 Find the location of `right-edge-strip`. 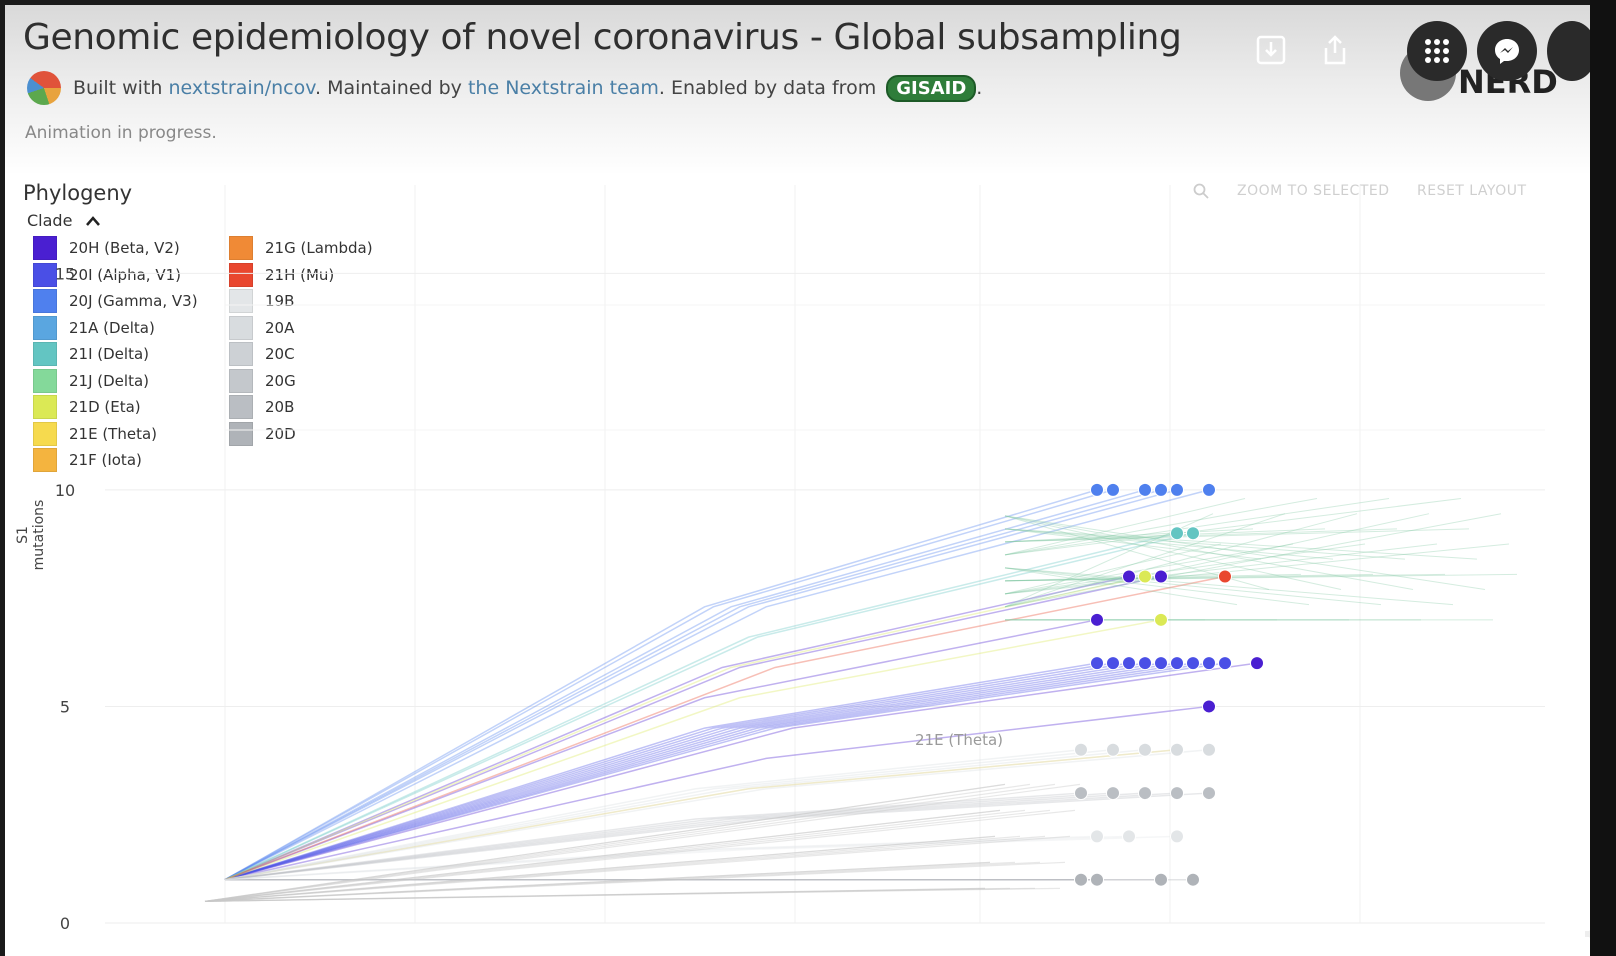

right-edge-strip is located at coordinates (1603, 478).